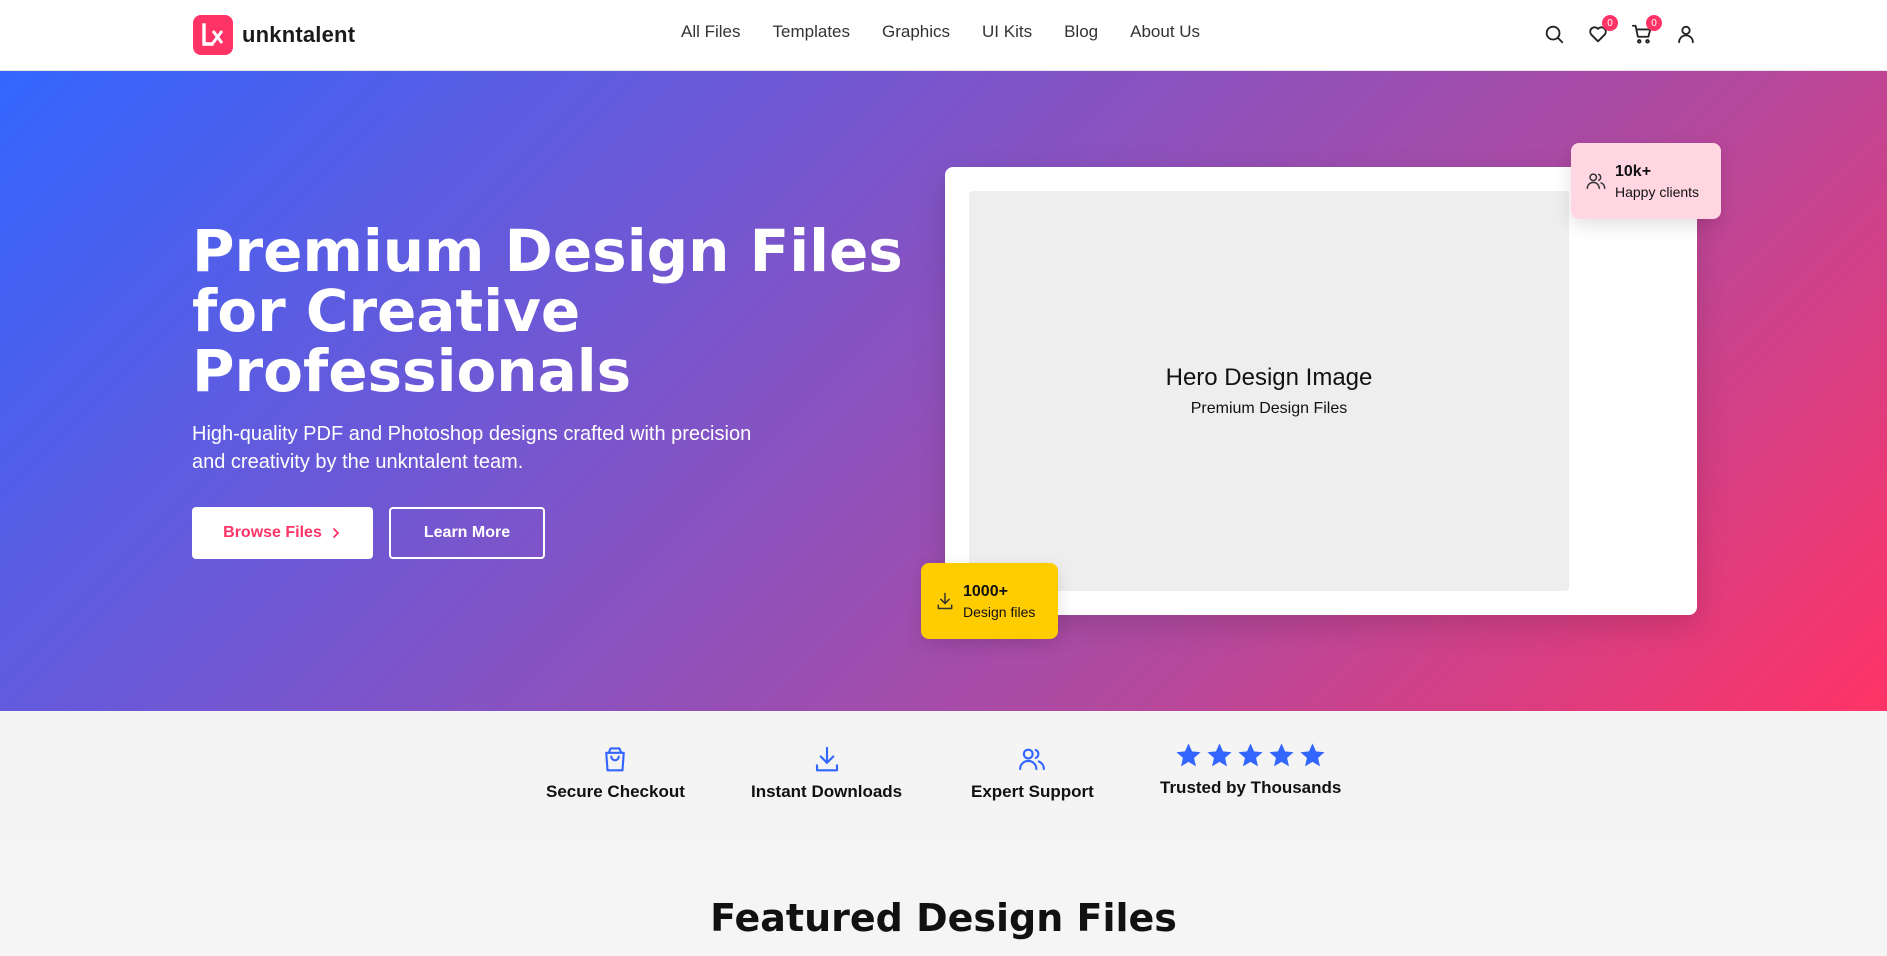  What do you see at coordinates (711, 32) in the screenshot?
I see `nav-all-files: All Files` at bounding box center [711, 32].